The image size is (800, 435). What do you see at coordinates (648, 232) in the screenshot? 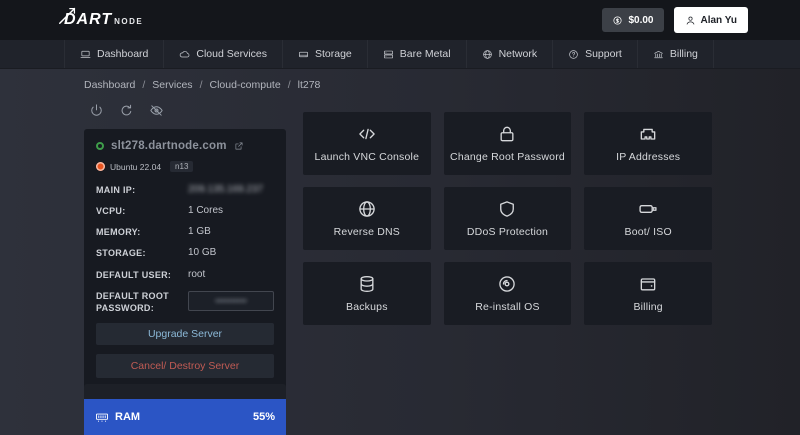
I see `card-label: Boot/ ISO` at bounding box center [648, 232].